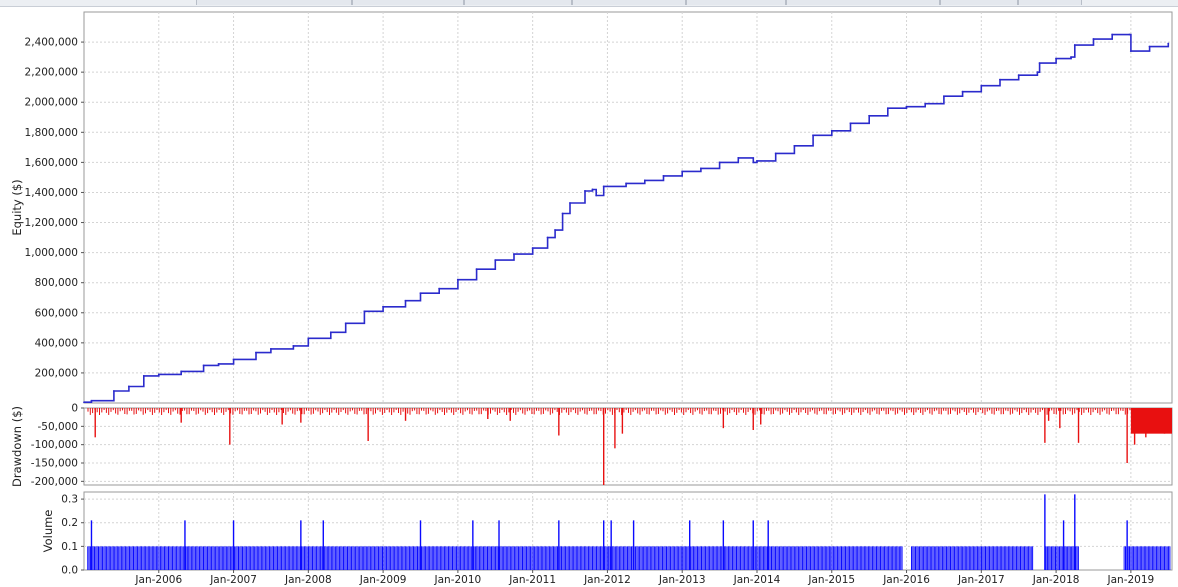  I want to click on x-tick-label: Jan-2015, so click(831, 580).